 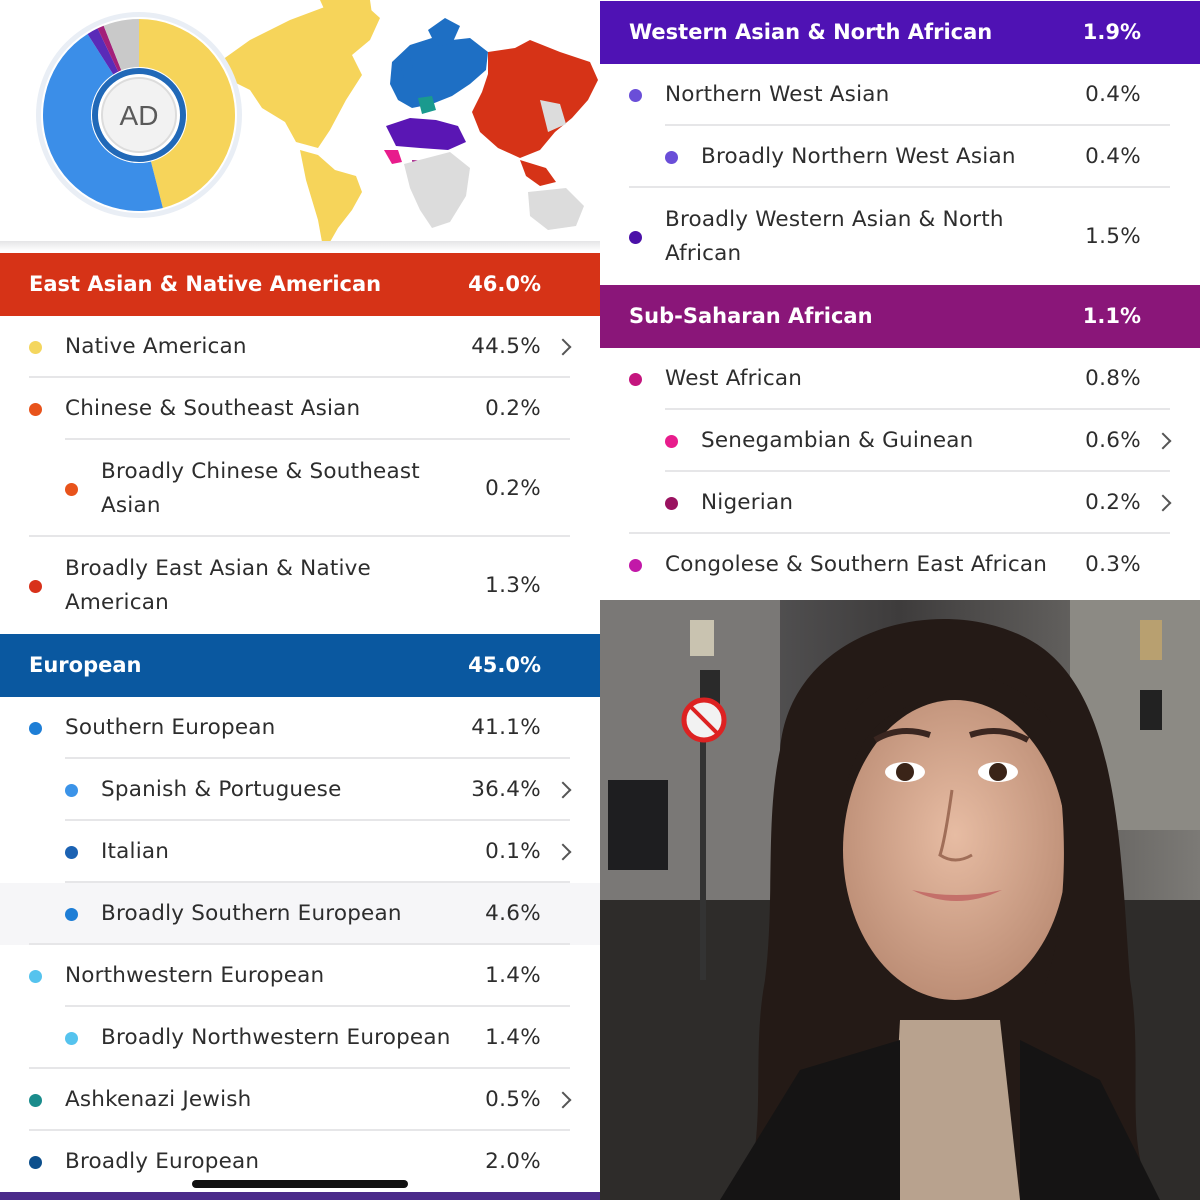 I want to click on category-header: East Asian & Native American 46.0%, so click(x=300, y=284).